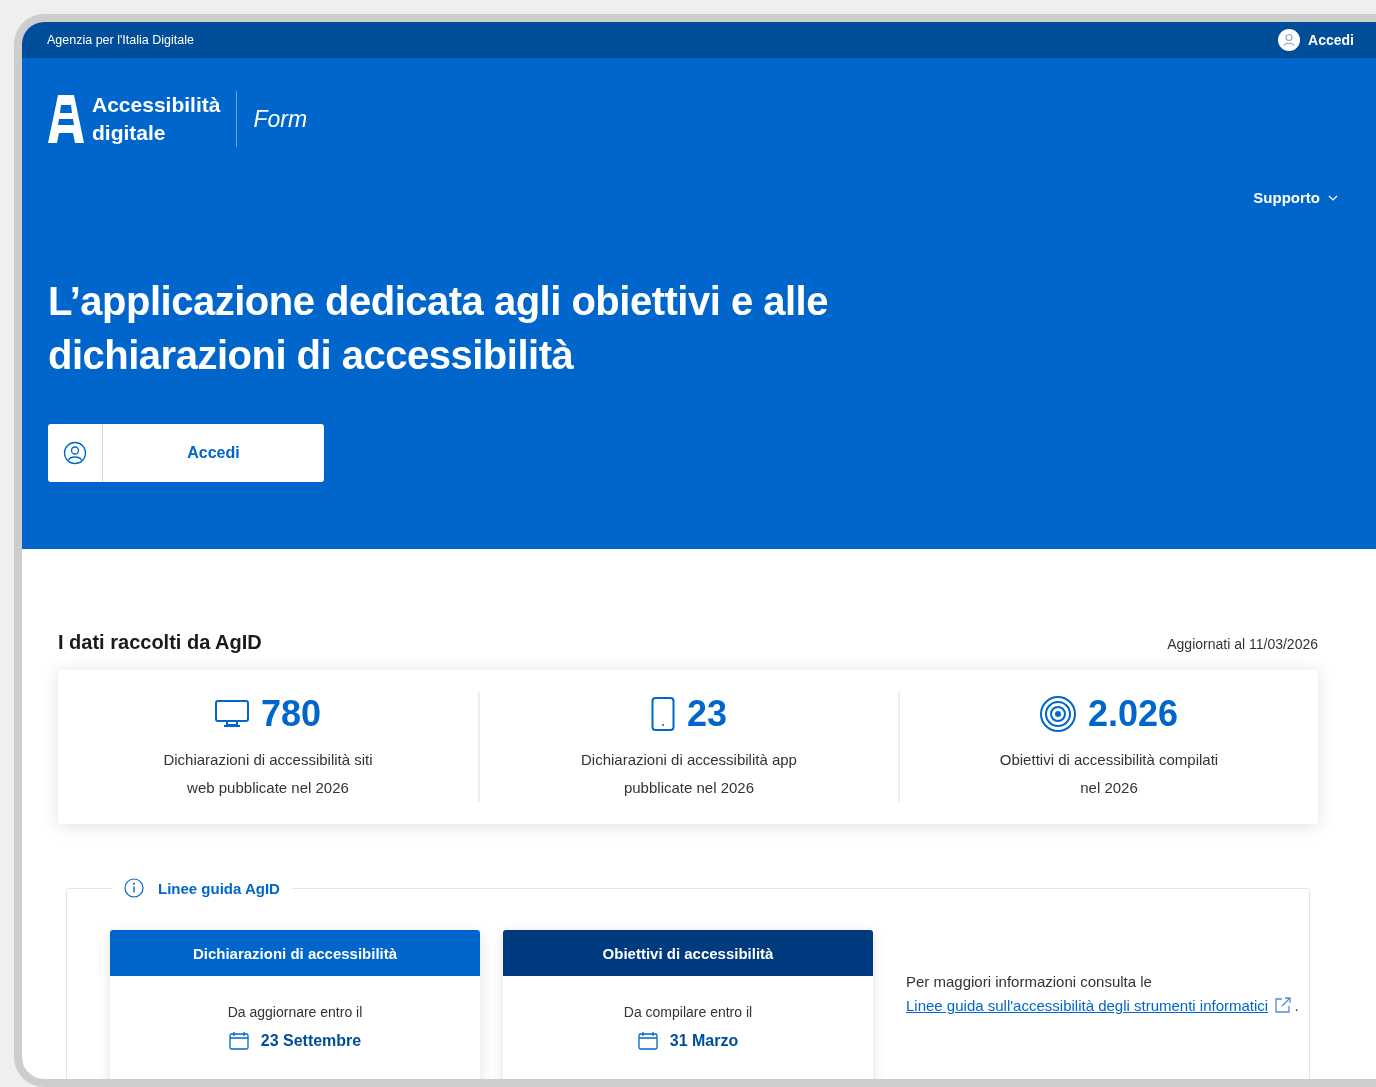  What do you see at coordinates (295, 953) in the screenshot?
I see `card-header: Dichiarazioni di accessibilità` at bounding box center [295, 953].